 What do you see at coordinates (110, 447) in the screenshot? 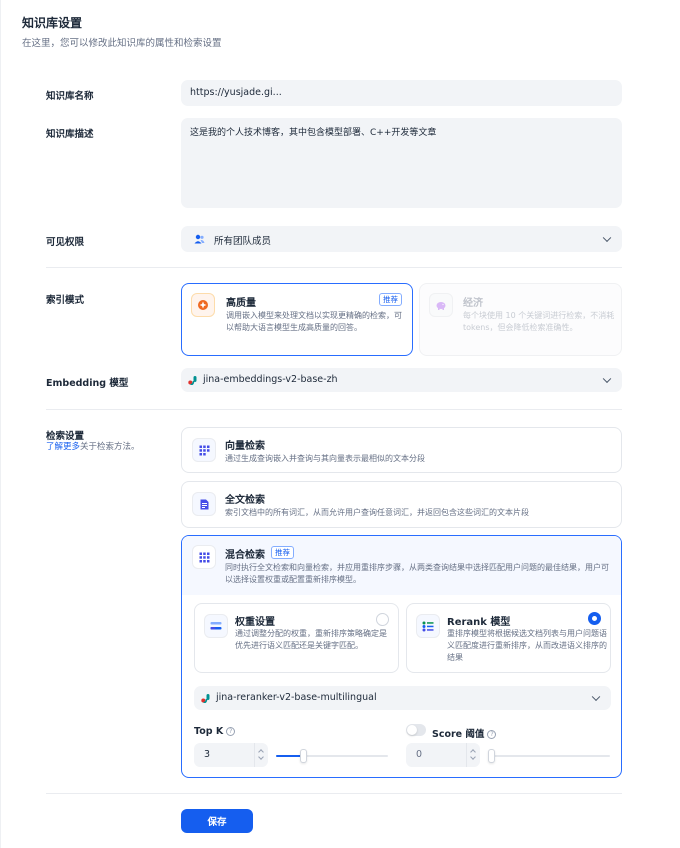
I see `learn-more-suffix: 关于检索方法。` at bounding box center [110, 447].